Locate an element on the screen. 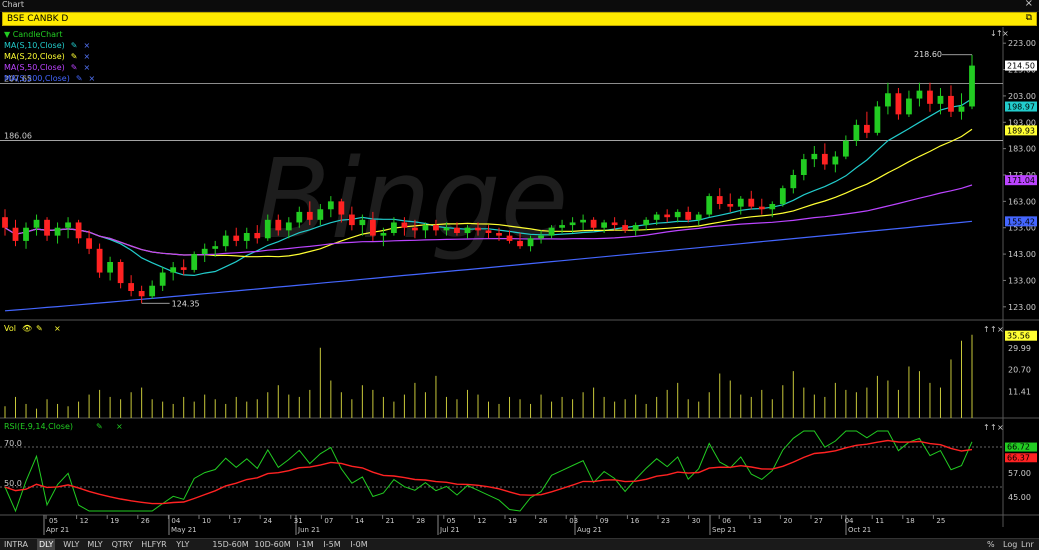 Image resolution: width=1039 pixels, height=550 pixels. x-month-label: Sep 21 is located at coordinates (724, 530).